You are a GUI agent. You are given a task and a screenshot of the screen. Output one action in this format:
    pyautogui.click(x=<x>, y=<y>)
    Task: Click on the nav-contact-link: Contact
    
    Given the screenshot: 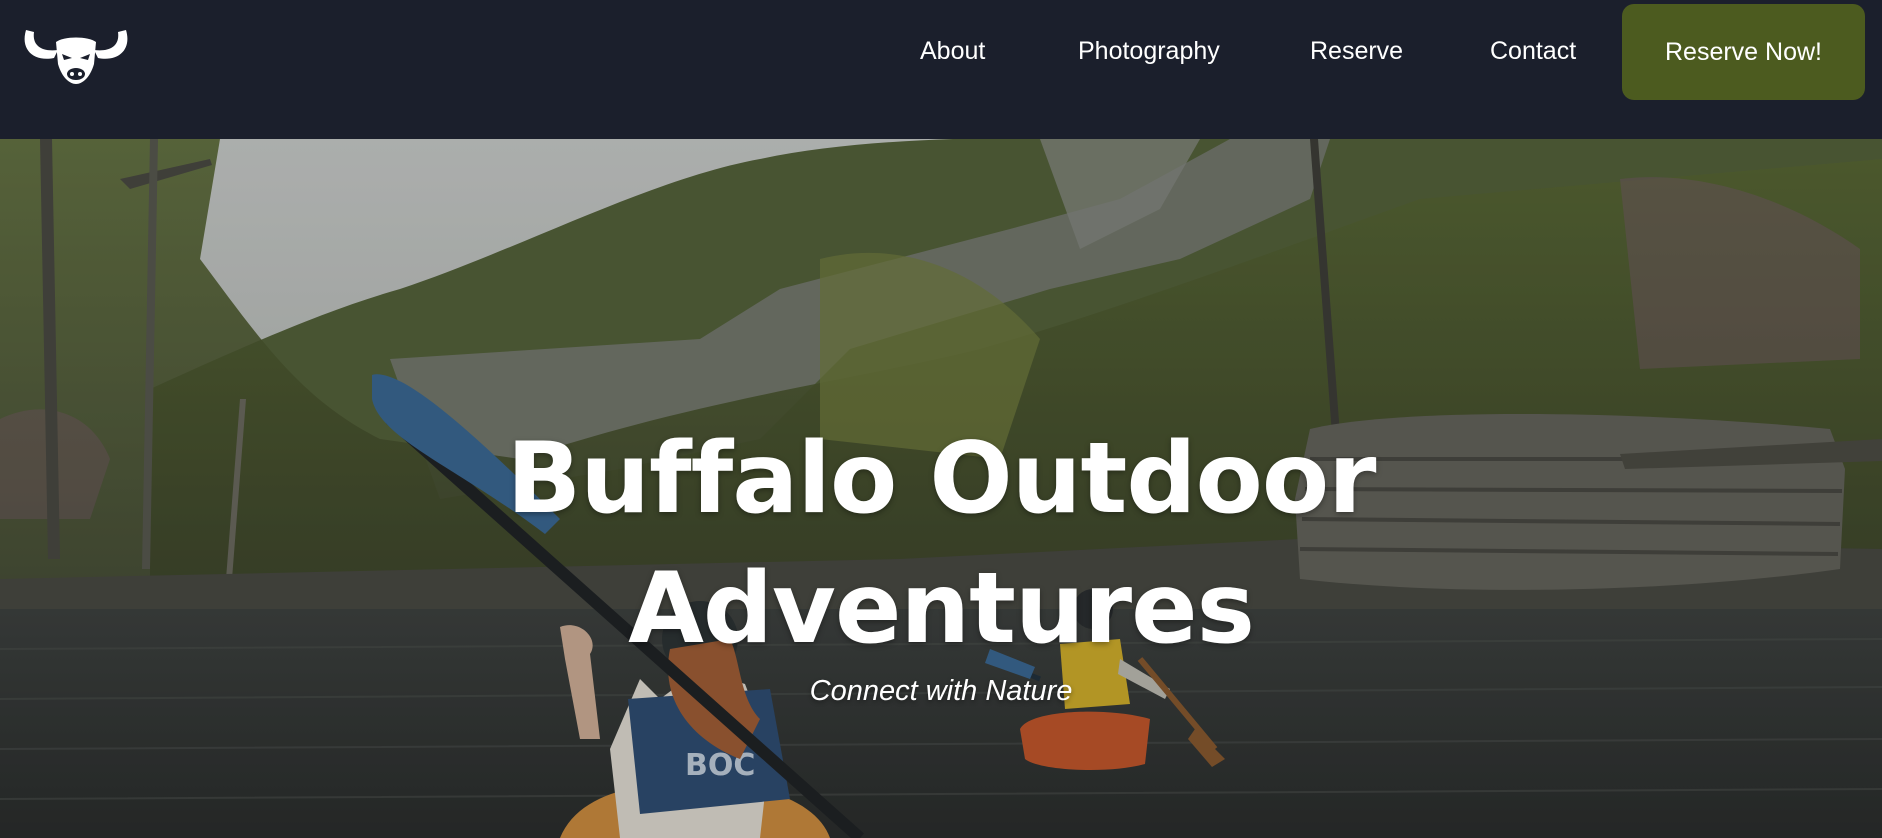 What is the action you would take?
    pyautogui.click(x=1533, y=51)
    